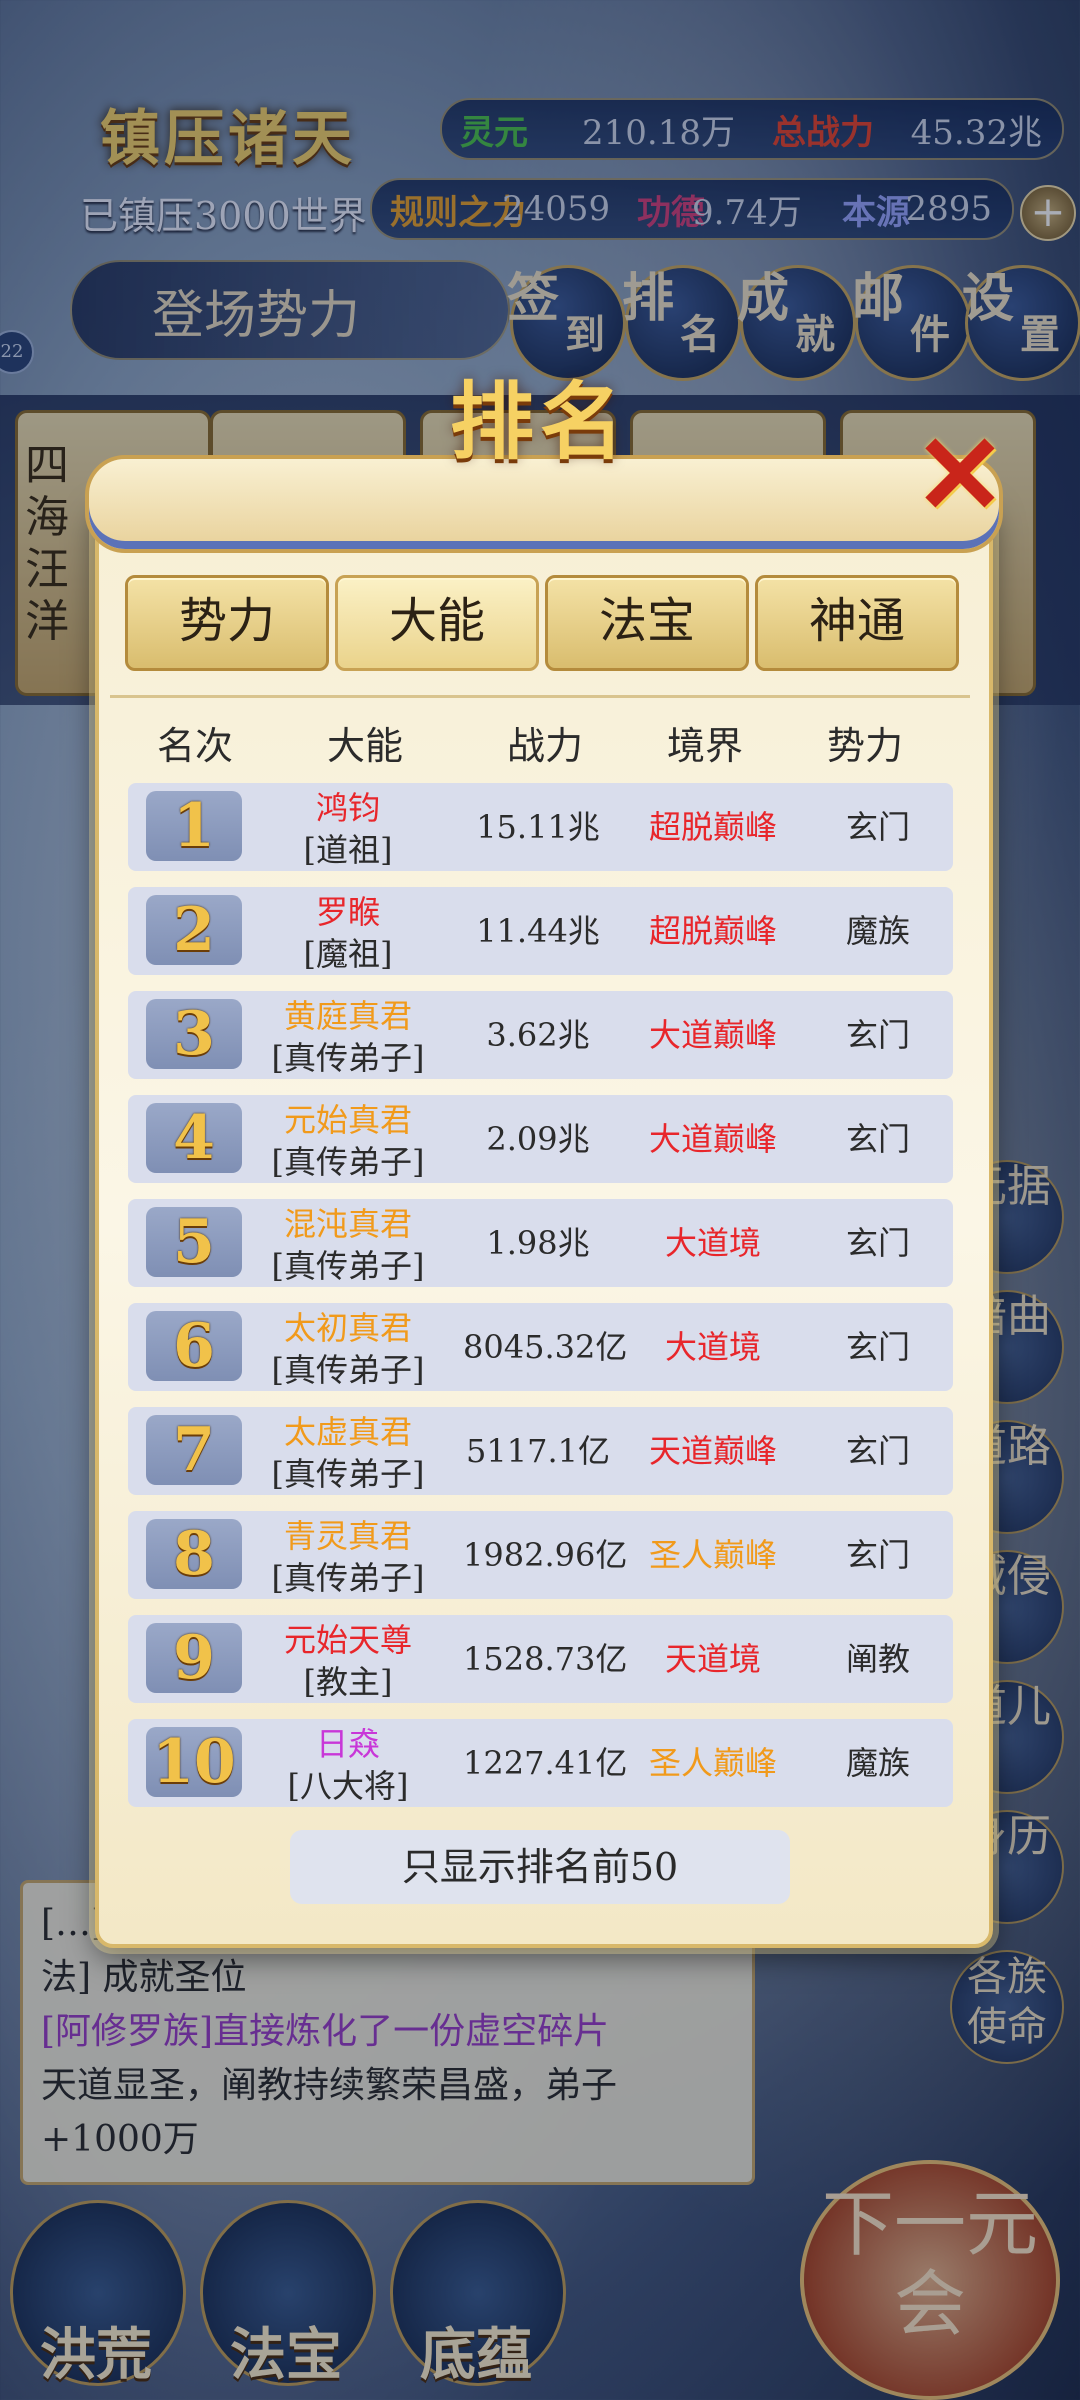 The width and height of the screenshot is (1080, 2400). Describe the element at coordinates (712, 1451) in the screenshot. I see `realm-value: 天道巅峰` at that location.